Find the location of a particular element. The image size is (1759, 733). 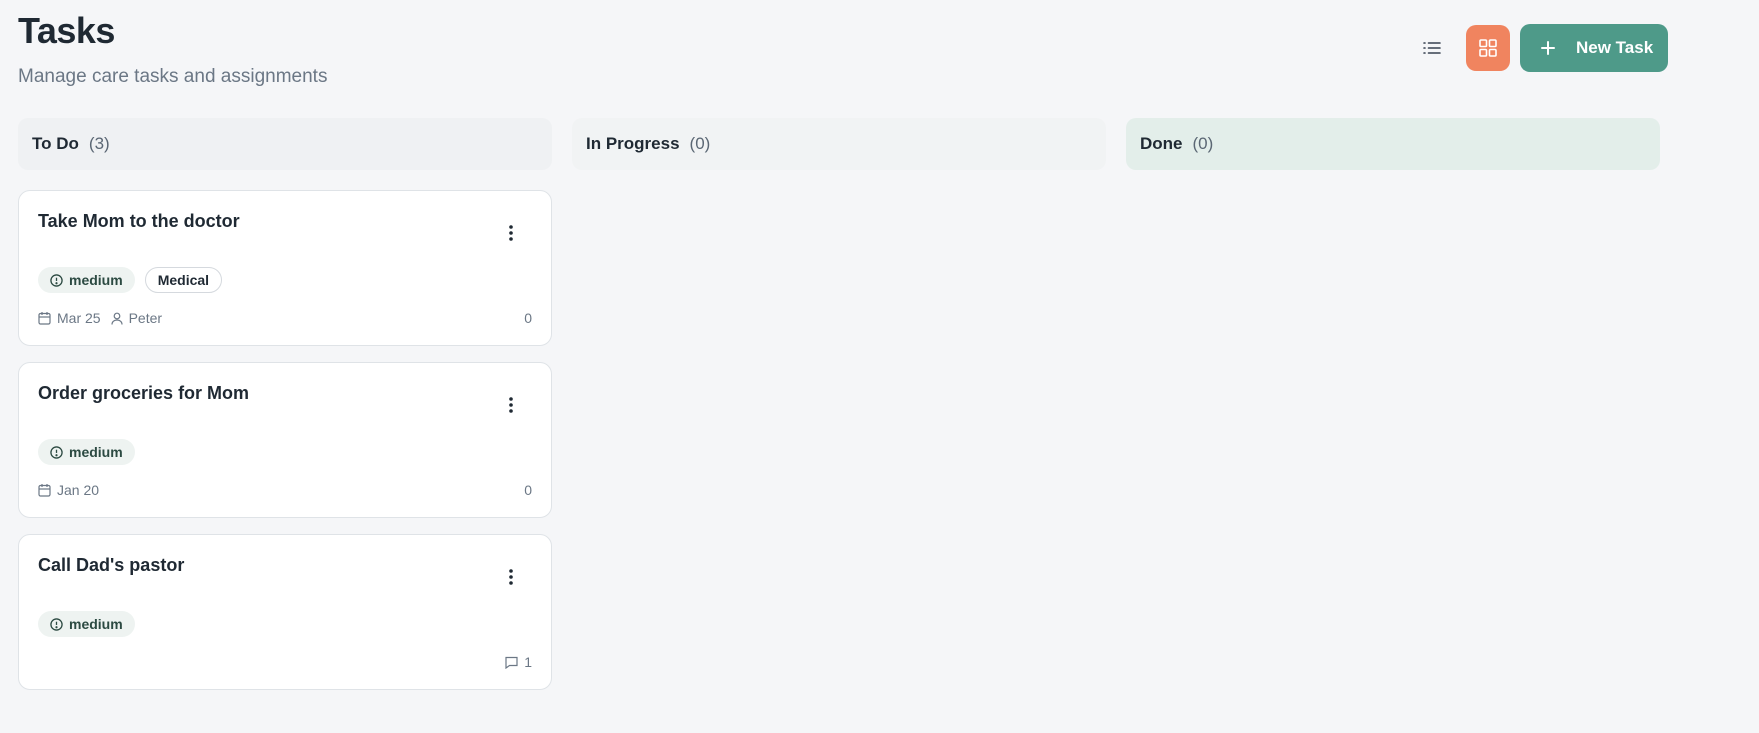

due-date: Mar 25 is located at coordinates (69, 318).